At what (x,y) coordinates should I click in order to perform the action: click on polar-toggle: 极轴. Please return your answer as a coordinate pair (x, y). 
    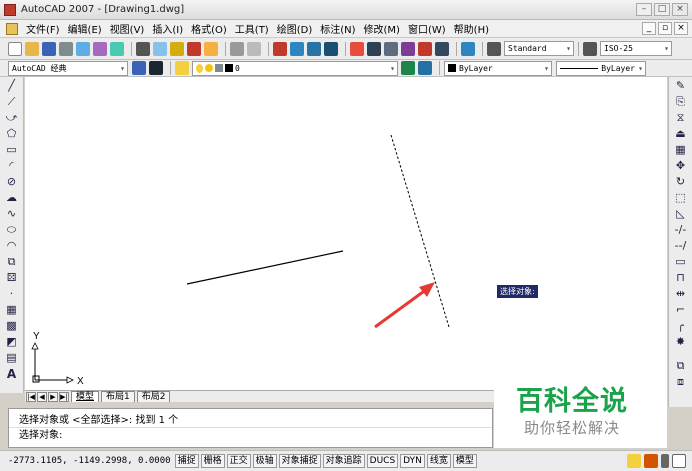
    Looking at the image, I should click on (264, 461).